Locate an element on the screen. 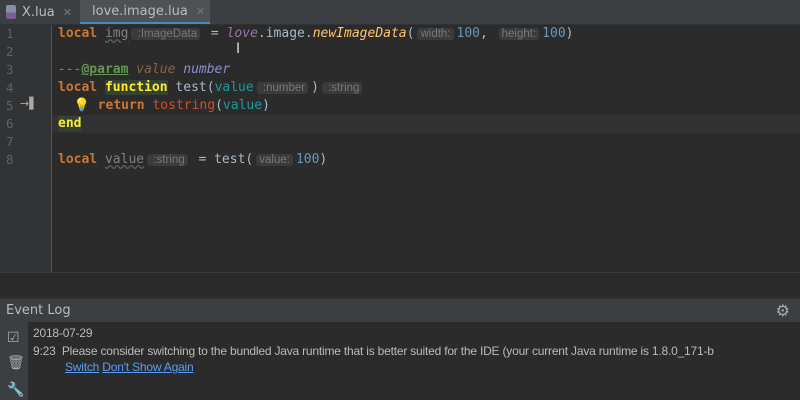  splitter is located at coordinates (400, 285).